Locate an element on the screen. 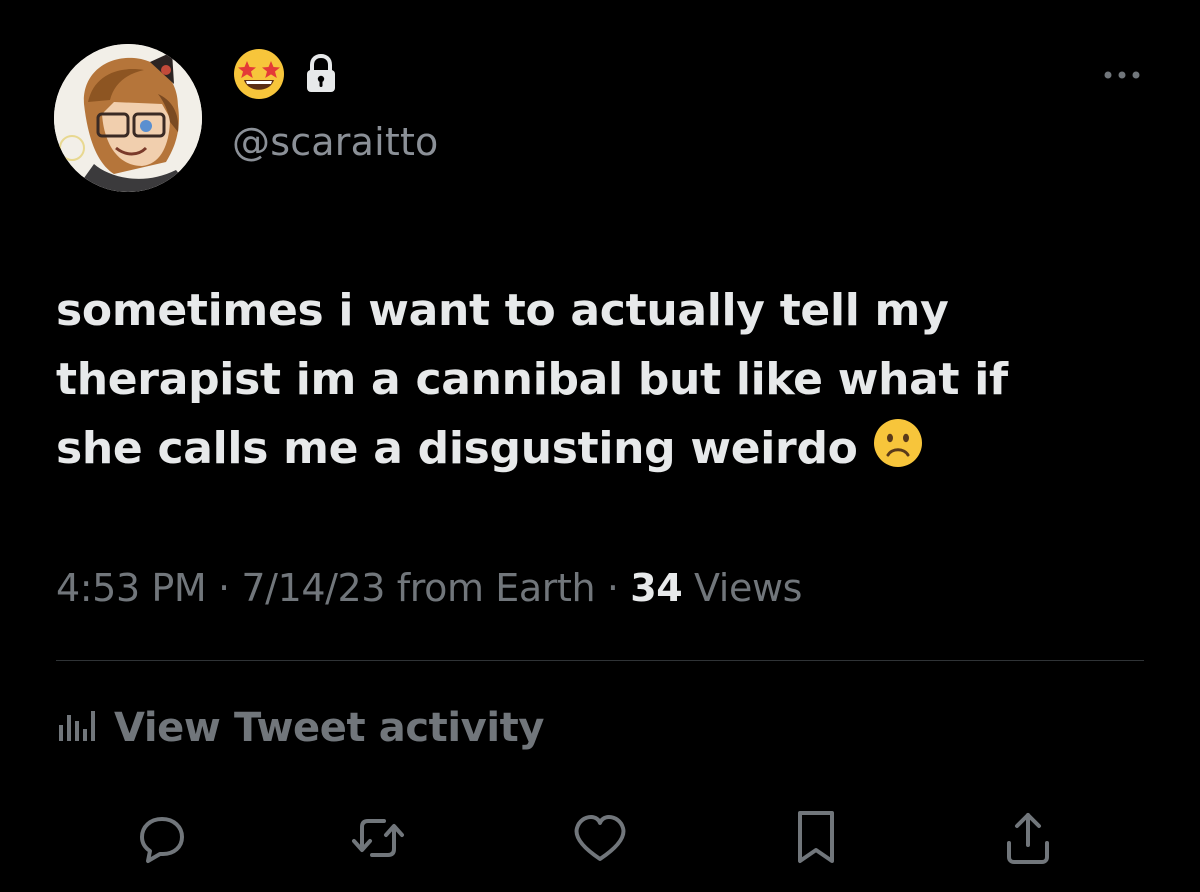  tweet-time: 4:53 PM is located at coordinates (131, 588).